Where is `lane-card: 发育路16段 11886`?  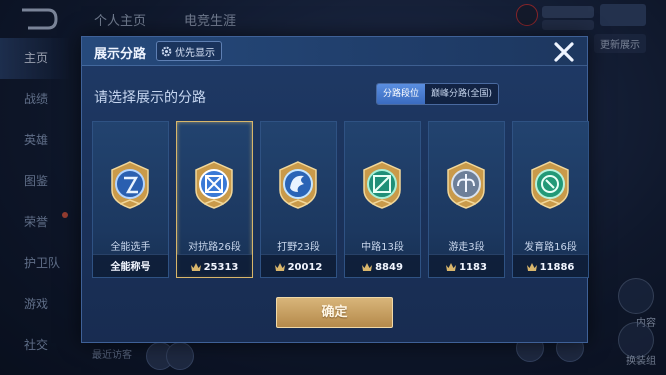 lane-card: 发育路16段 11886 is located at coordinates (550, 199).